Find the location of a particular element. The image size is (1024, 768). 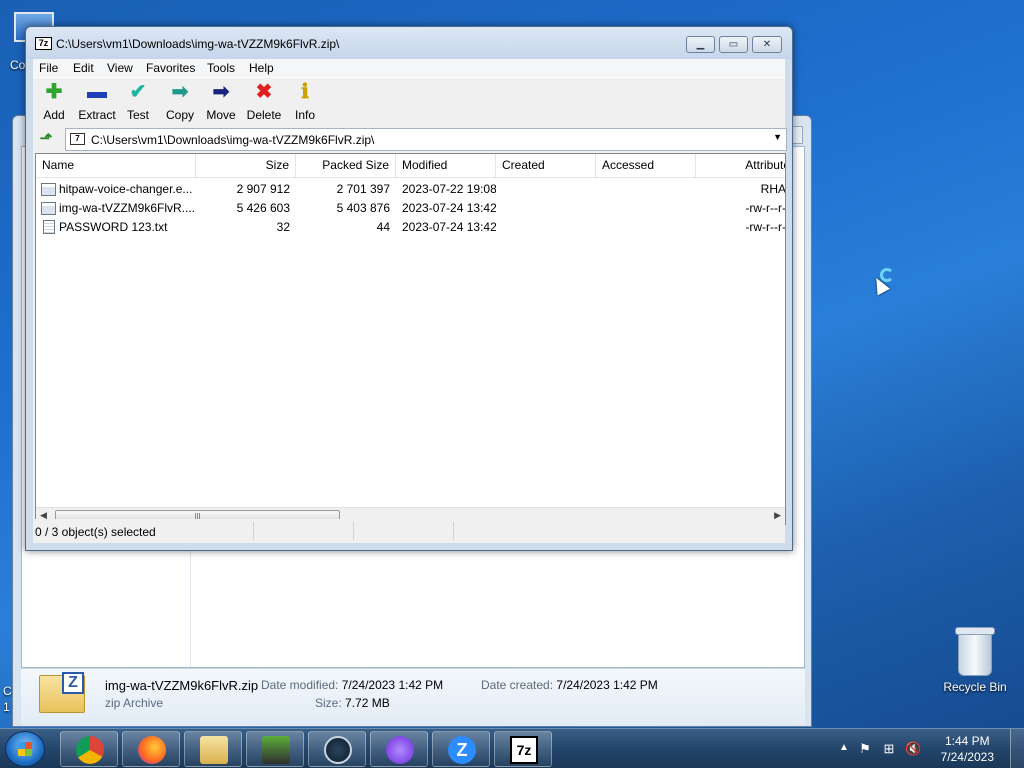

menu-tools: Tools is located at coordinates (221, 68).